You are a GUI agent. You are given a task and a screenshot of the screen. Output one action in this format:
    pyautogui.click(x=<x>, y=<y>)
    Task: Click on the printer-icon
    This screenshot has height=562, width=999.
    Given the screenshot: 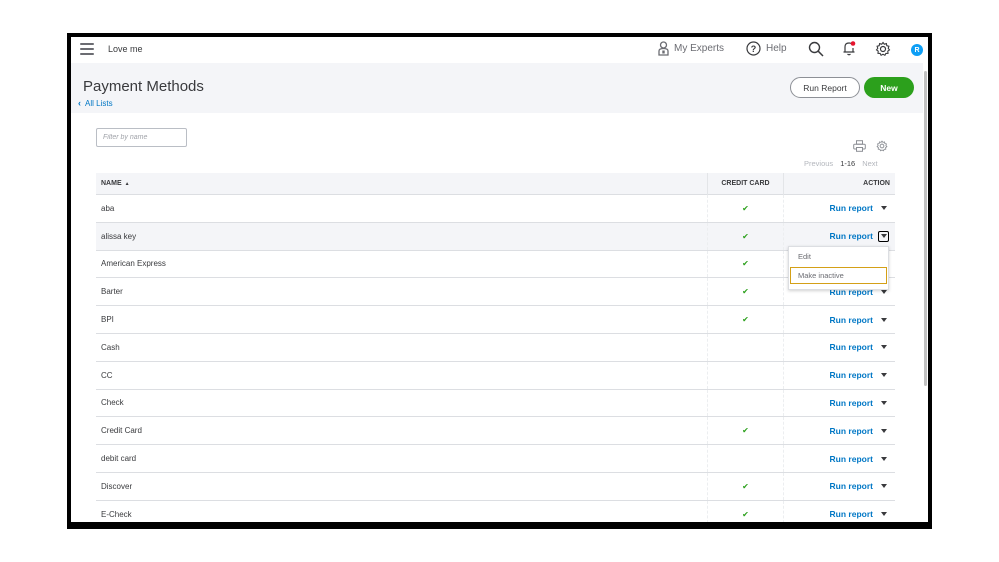 What is the action you would take?
    pyautogui.click(x=859, y=146)
    